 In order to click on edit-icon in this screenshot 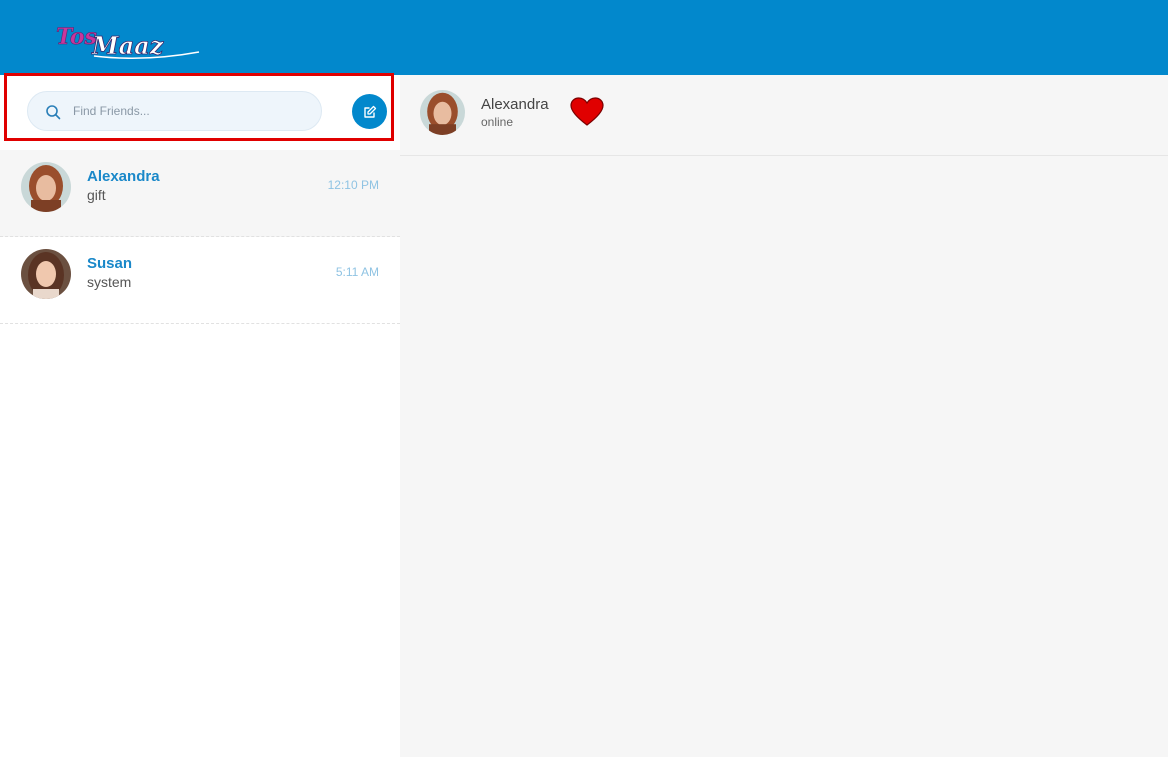, I will do `click(369, 111)`.